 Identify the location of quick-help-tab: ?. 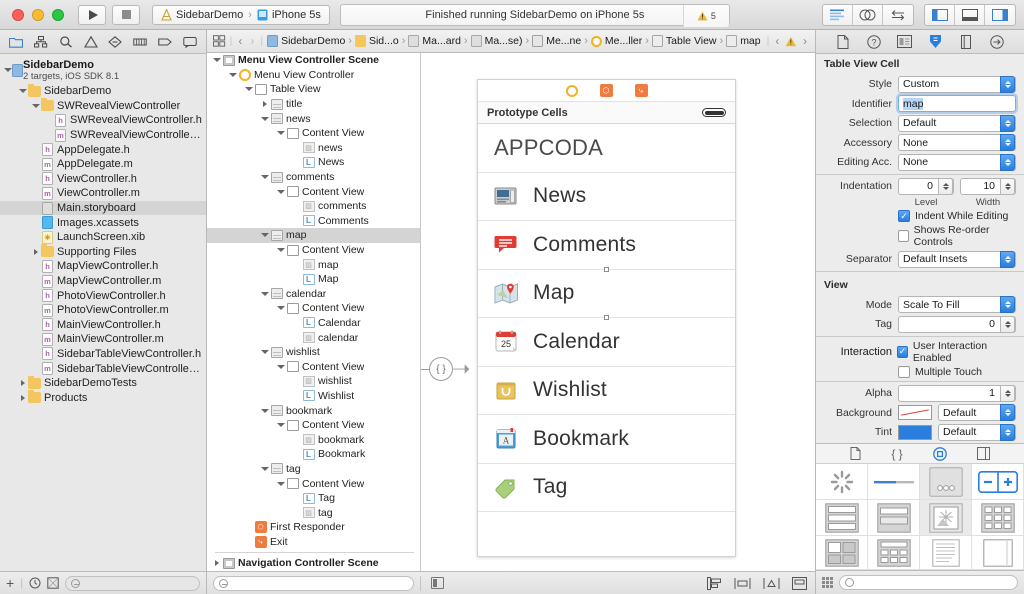
(874, 42).